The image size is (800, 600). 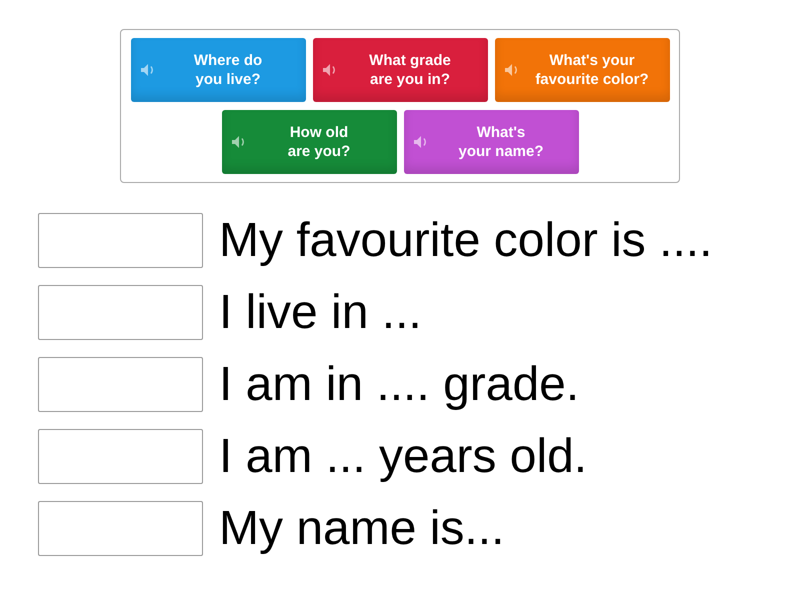 I want to click on question-tile: What grade are you in?, so click(x=400, y=70).